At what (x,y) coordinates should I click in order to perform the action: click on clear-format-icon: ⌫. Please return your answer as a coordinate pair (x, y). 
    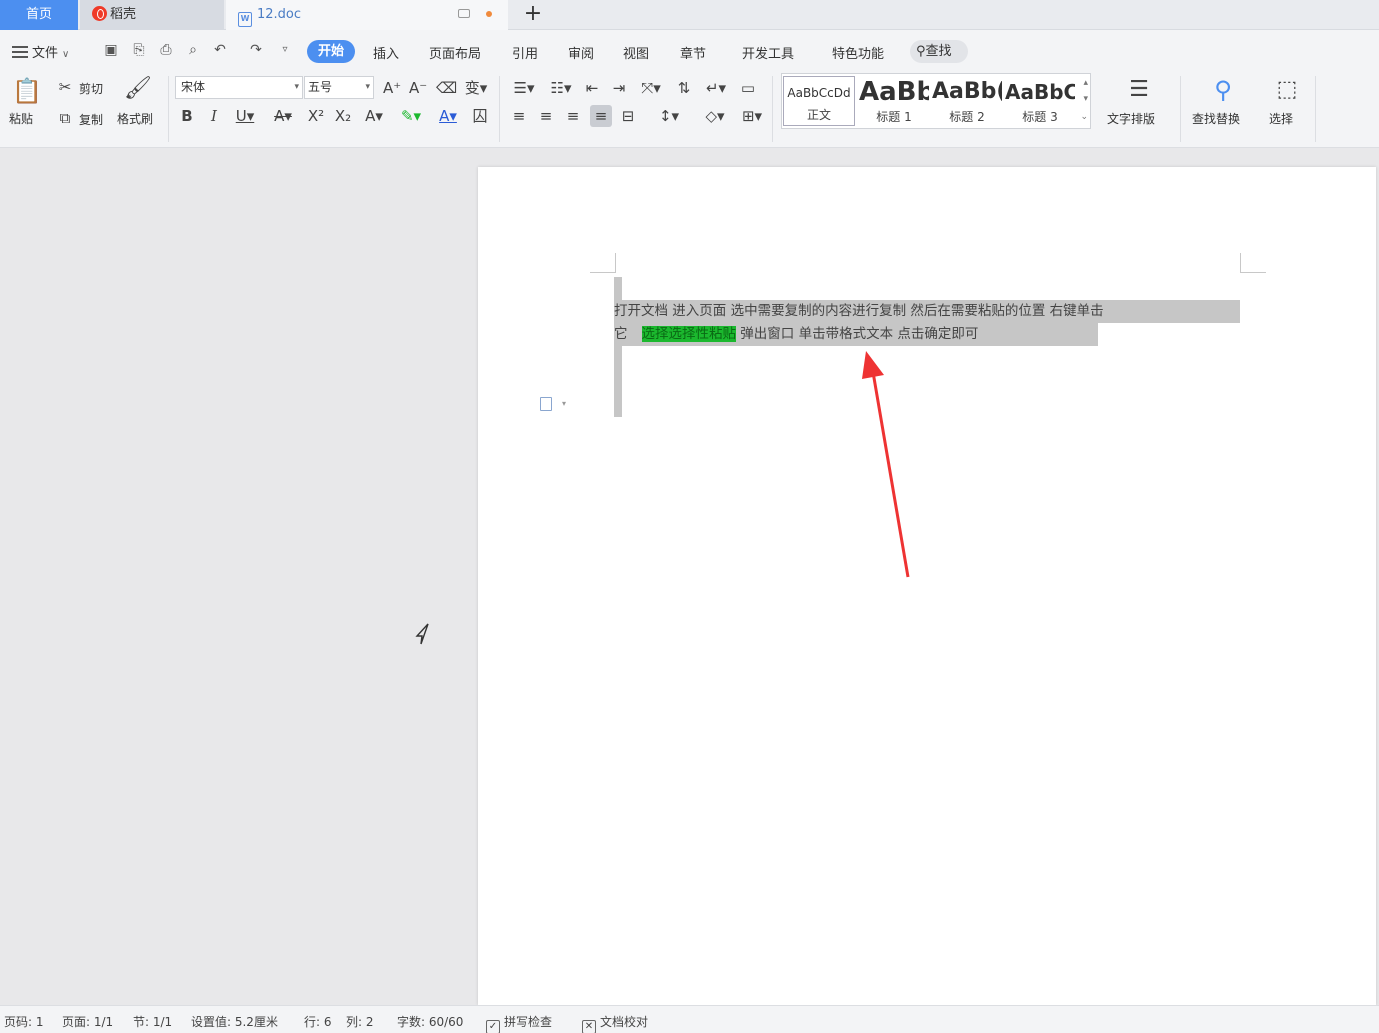
    Looking at the image, I should click on (446, 88).